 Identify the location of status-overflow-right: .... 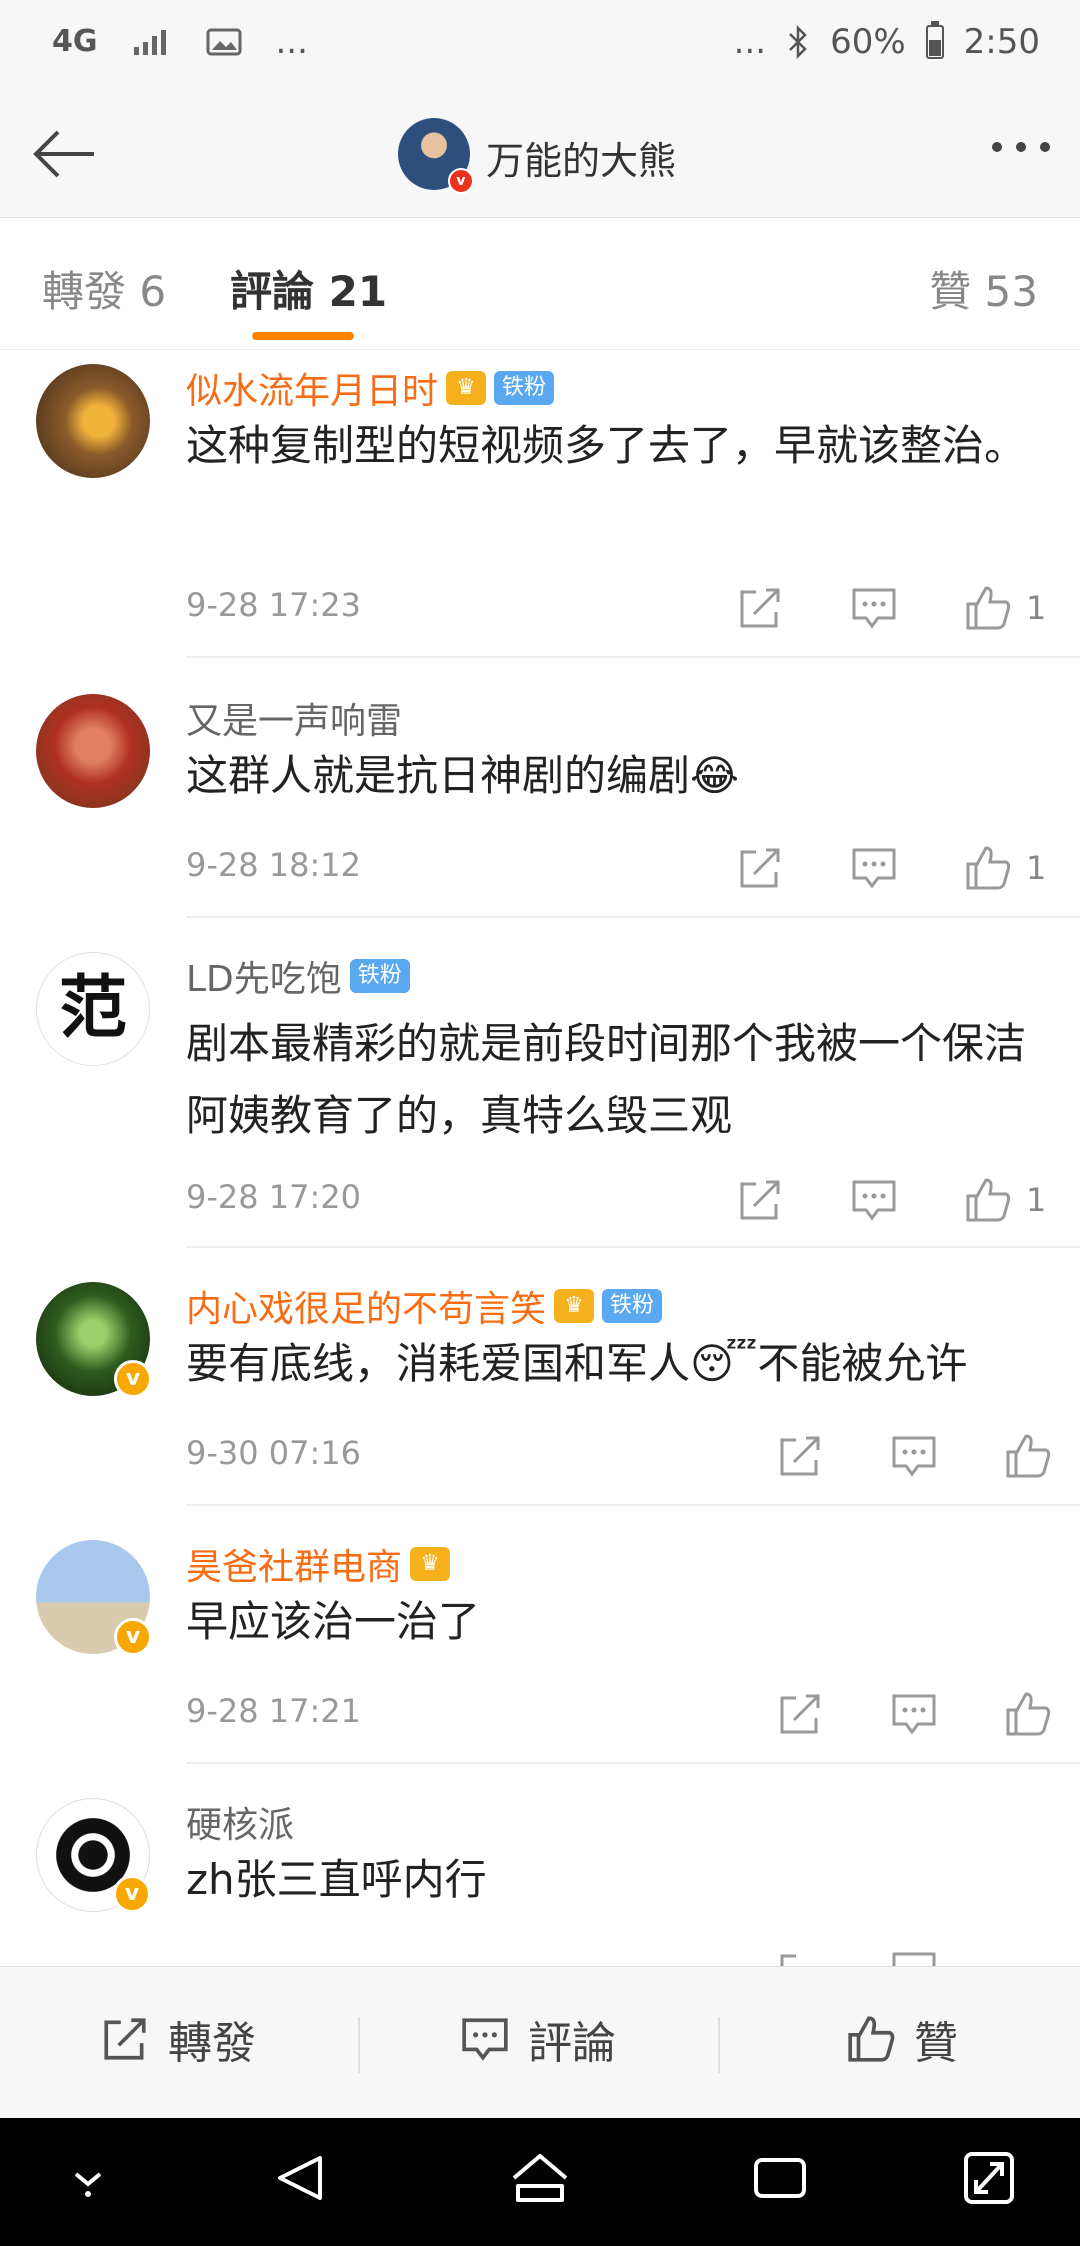
(750, 42).